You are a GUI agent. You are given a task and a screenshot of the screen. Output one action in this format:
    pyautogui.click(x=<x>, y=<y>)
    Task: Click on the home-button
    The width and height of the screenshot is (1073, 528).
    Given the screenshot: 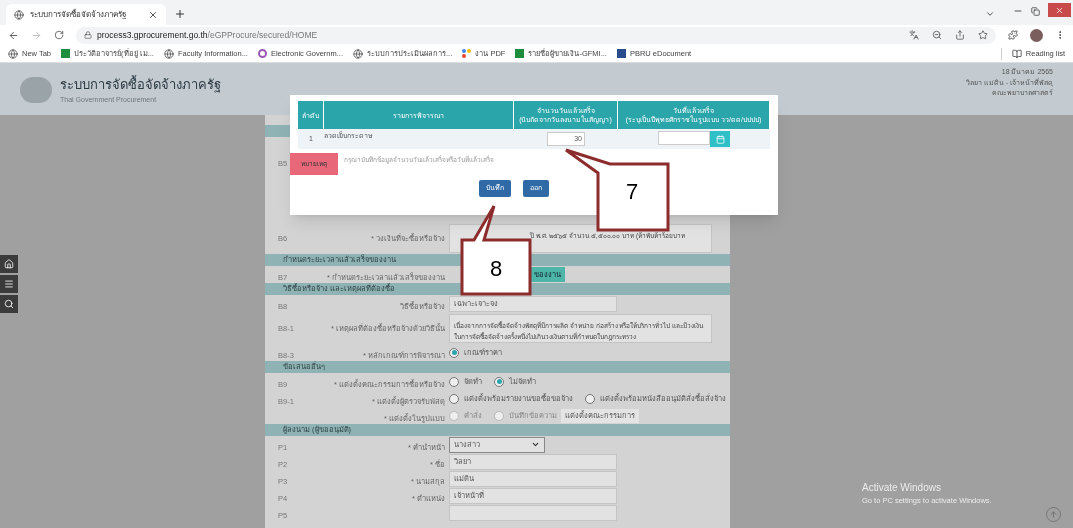 What is the action you would take?
    pyautogui.click(x=9, y=264)
    